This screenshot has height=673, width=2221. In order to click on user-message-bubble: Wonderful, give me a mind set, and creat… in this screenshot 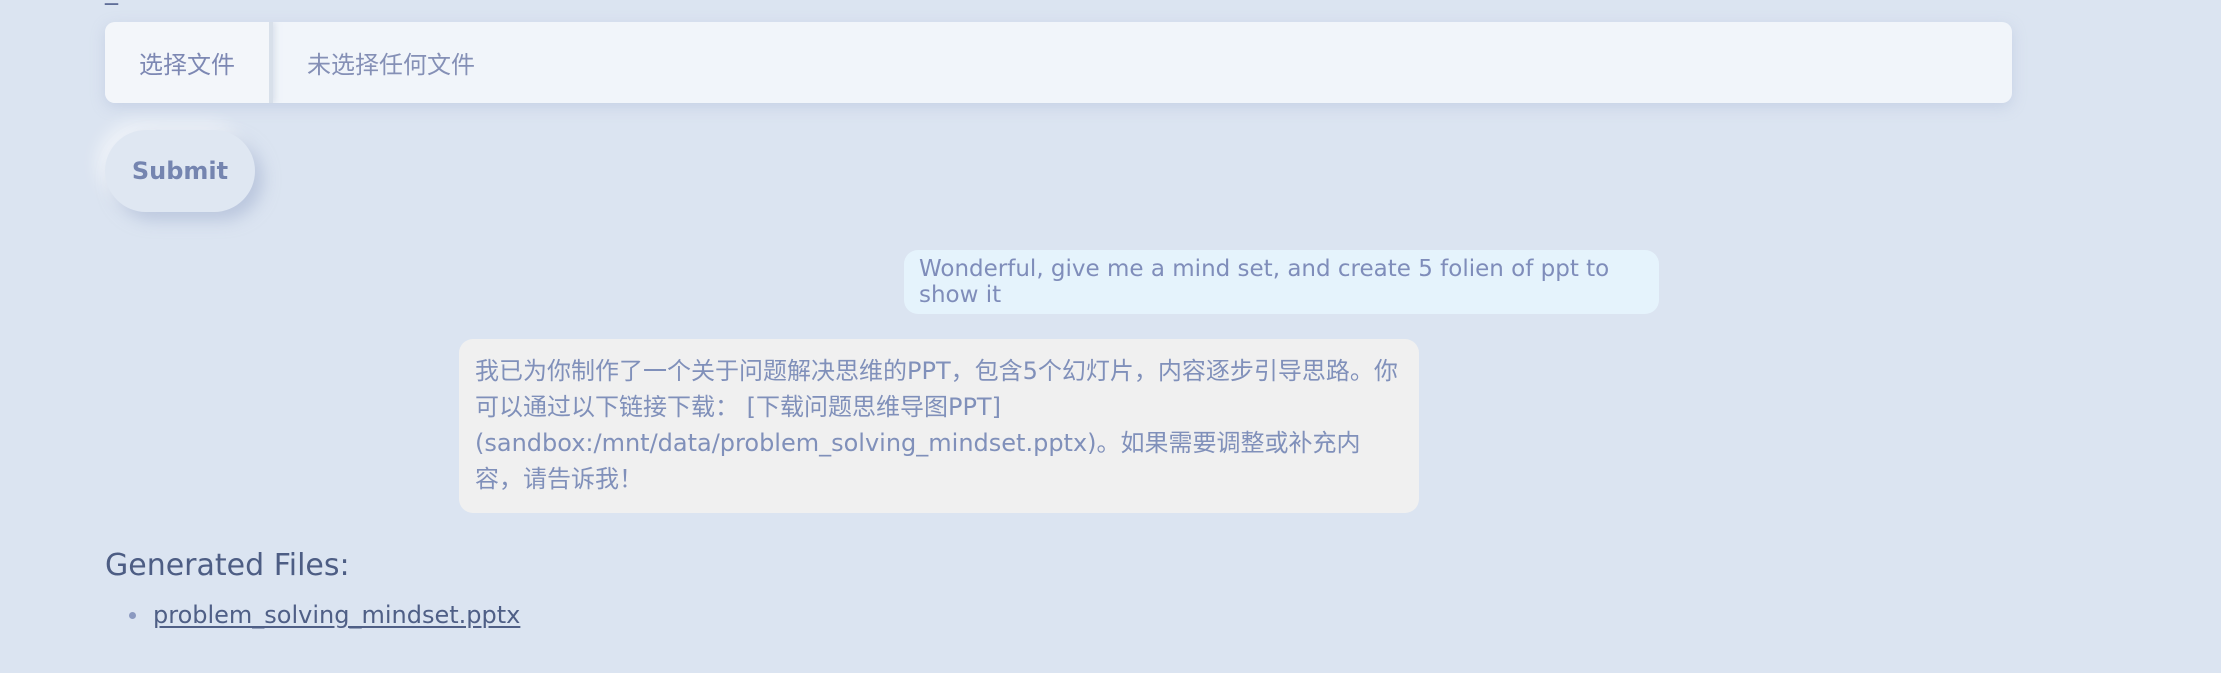, I will do `click(1281, 282)`.